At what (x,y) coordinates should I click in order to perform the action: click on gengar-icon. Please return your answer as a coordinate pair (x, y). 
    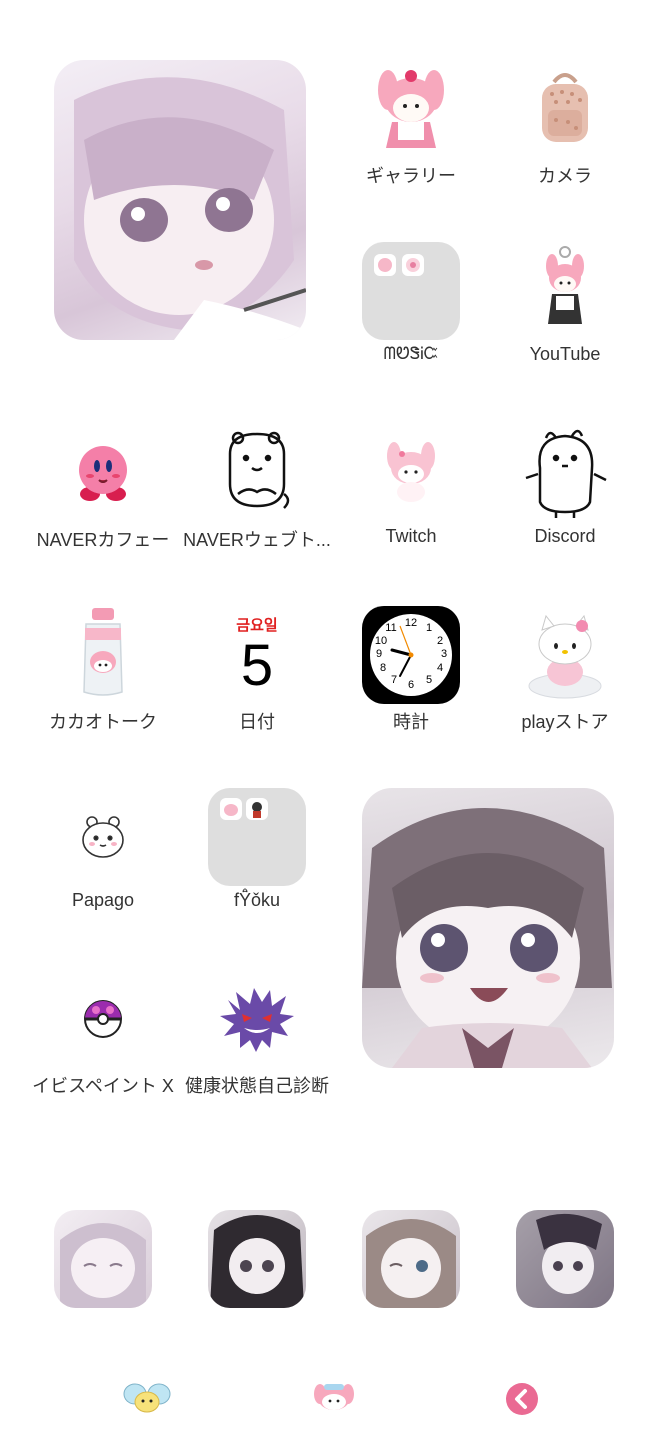
    Looking at the image, I should click on (257, 1020).